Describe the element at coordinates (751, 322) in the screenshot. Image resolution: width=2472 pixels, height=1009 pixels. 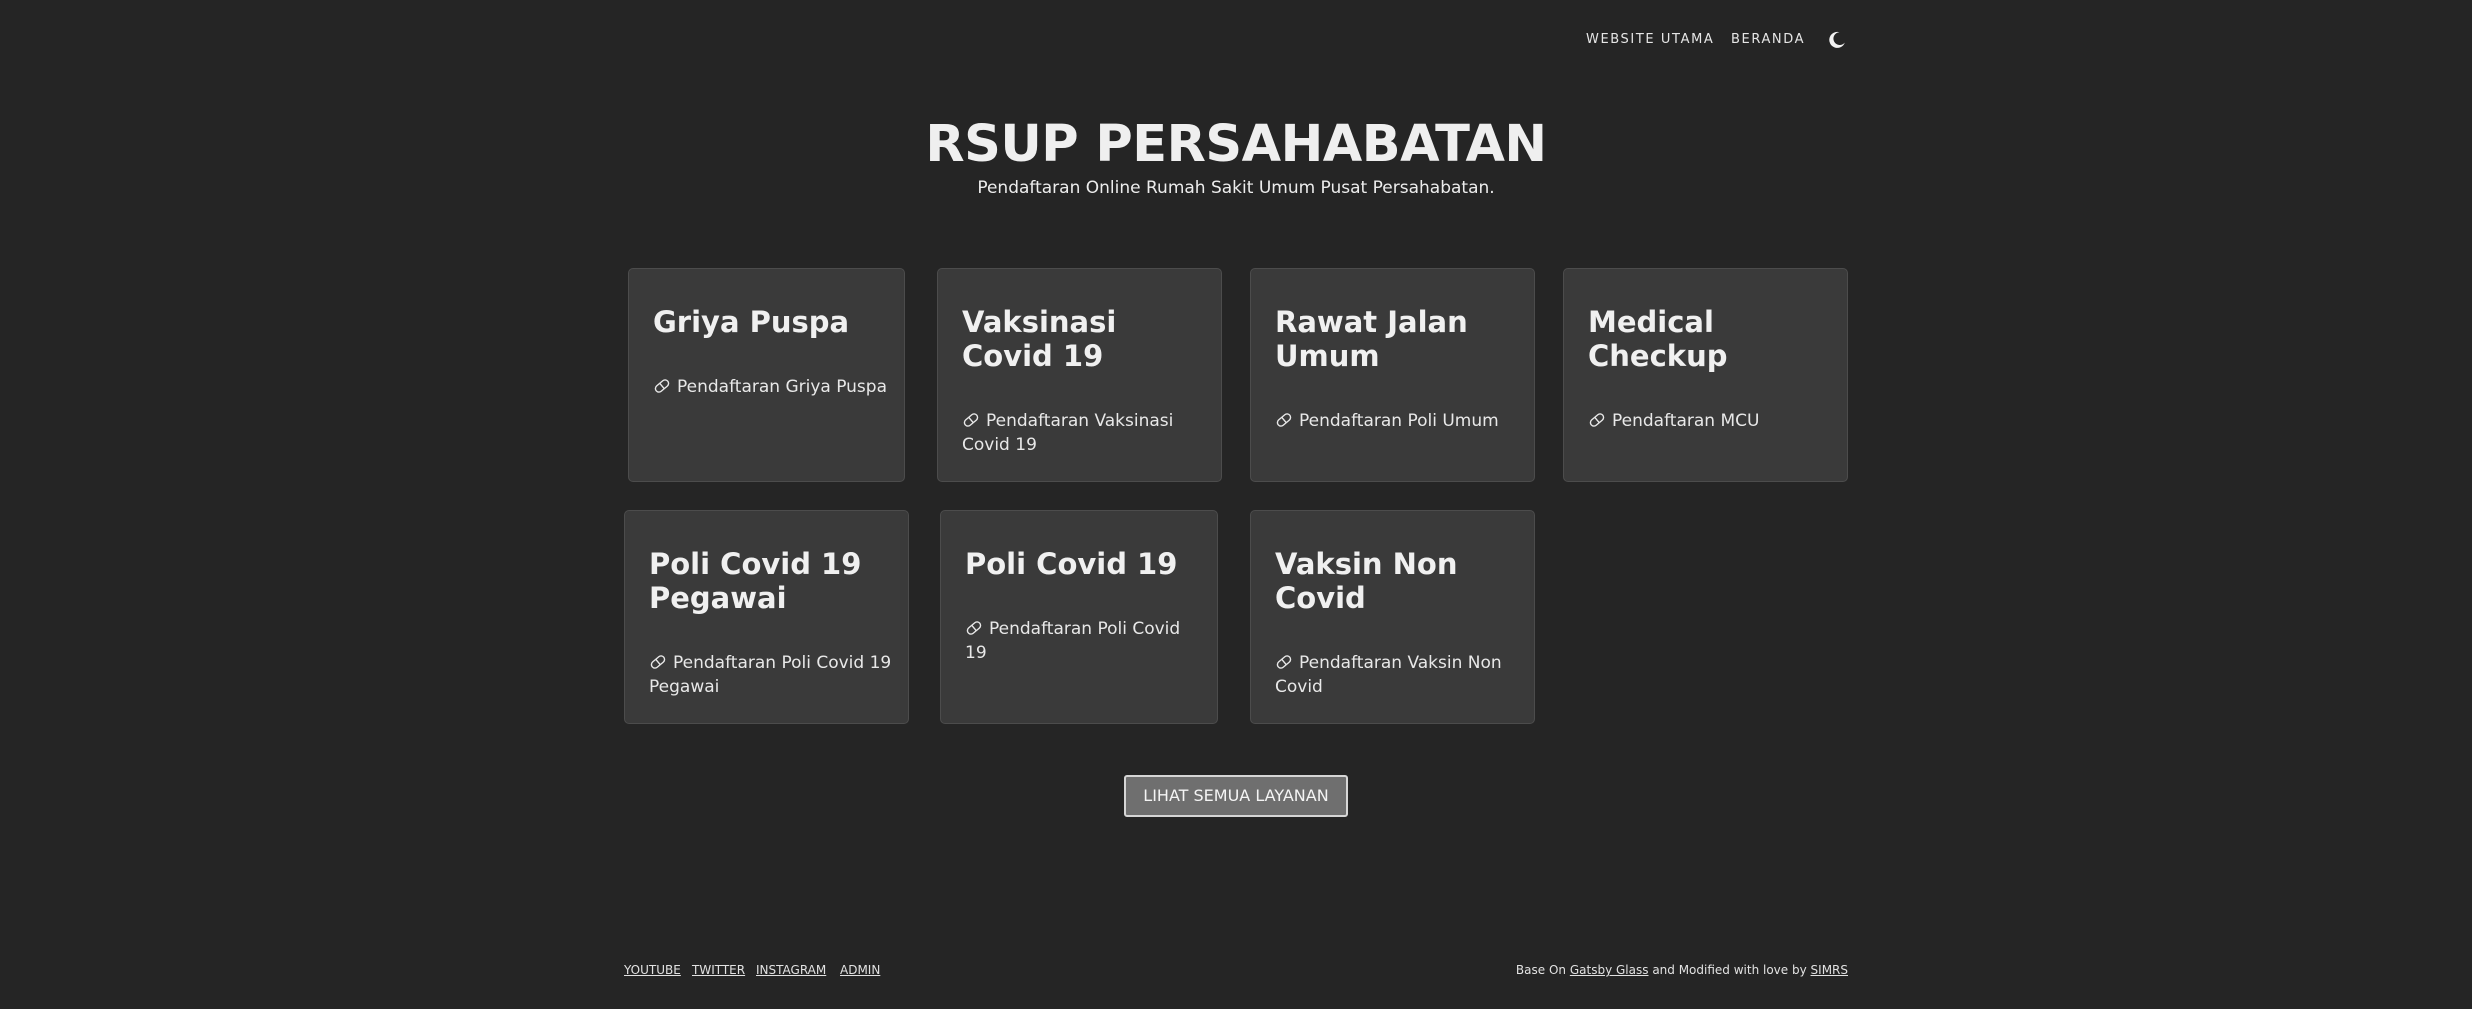
I see `card-title: Griya Puspa` at that location.